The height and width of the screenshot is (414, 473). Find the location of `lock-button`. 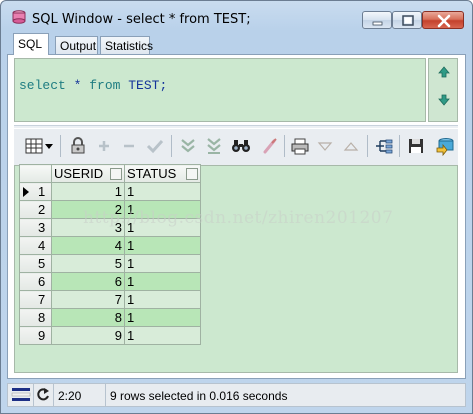

lock-button is located at coordinates (78, 146).